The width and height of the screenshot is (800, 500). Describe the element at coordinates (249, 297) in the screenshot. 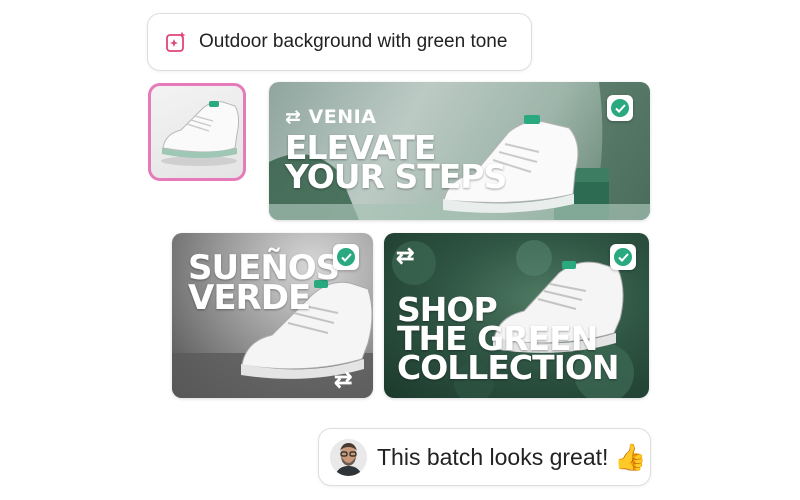

I see `banner-2-headline-line2: VERDE` at that location.